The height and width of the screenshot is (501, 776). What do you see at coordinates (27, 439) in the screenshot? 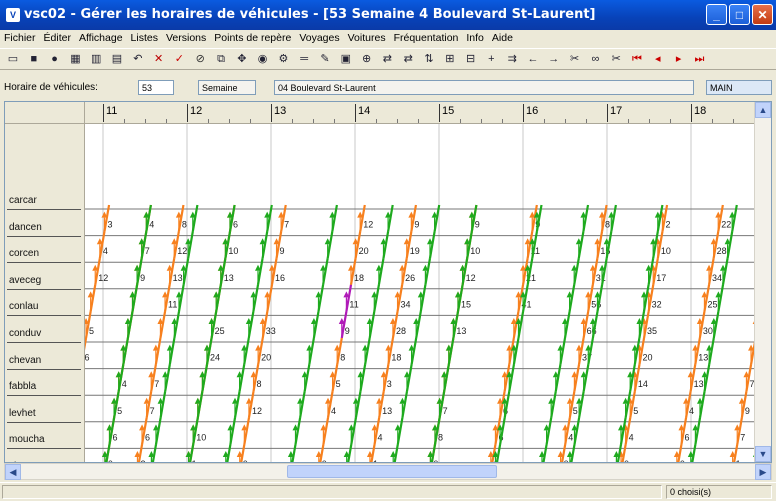
I see `stop-name-moucha: moucha` at bounding box center [27, 439].